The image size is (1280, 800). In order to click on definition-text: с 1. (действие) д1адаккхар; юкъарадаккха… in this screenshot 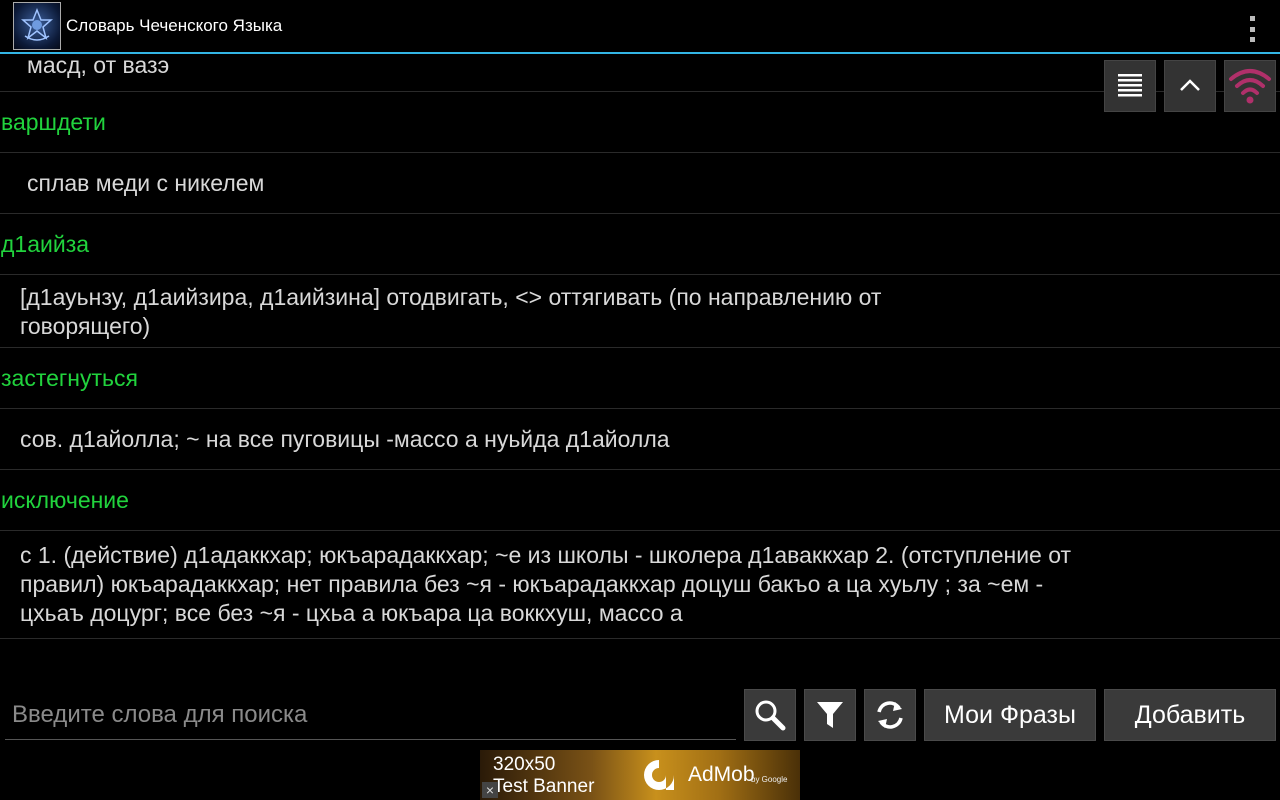, I will do `click(549, 584)`.